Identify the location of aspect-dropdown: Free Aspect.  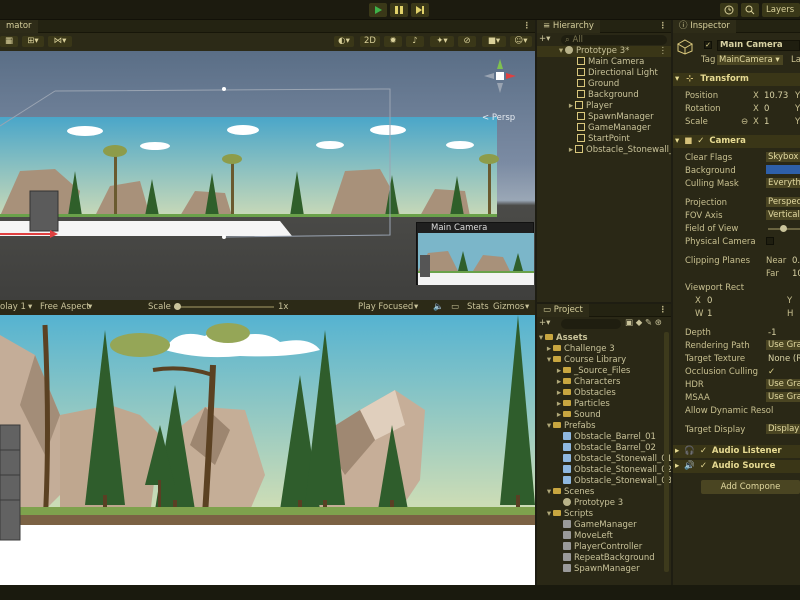
(65, 307).